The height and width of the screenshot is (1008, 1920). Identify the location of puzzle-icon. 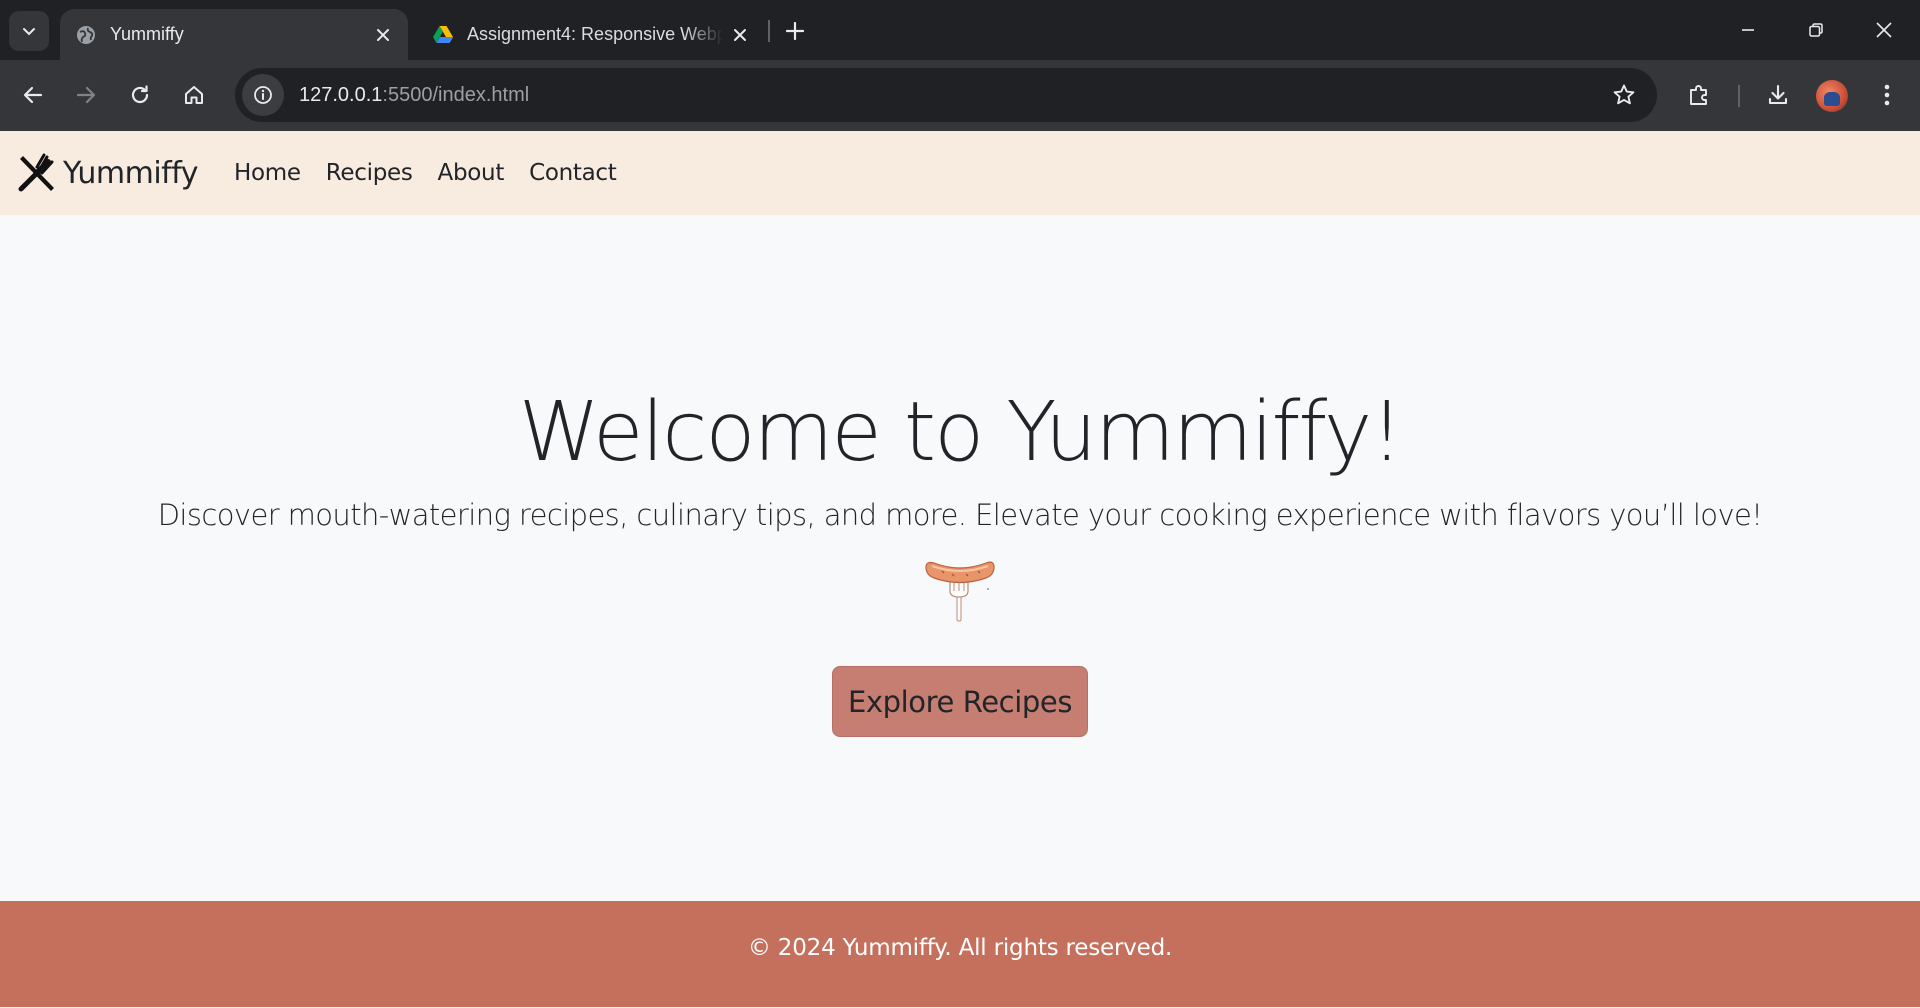
(1698, 95).